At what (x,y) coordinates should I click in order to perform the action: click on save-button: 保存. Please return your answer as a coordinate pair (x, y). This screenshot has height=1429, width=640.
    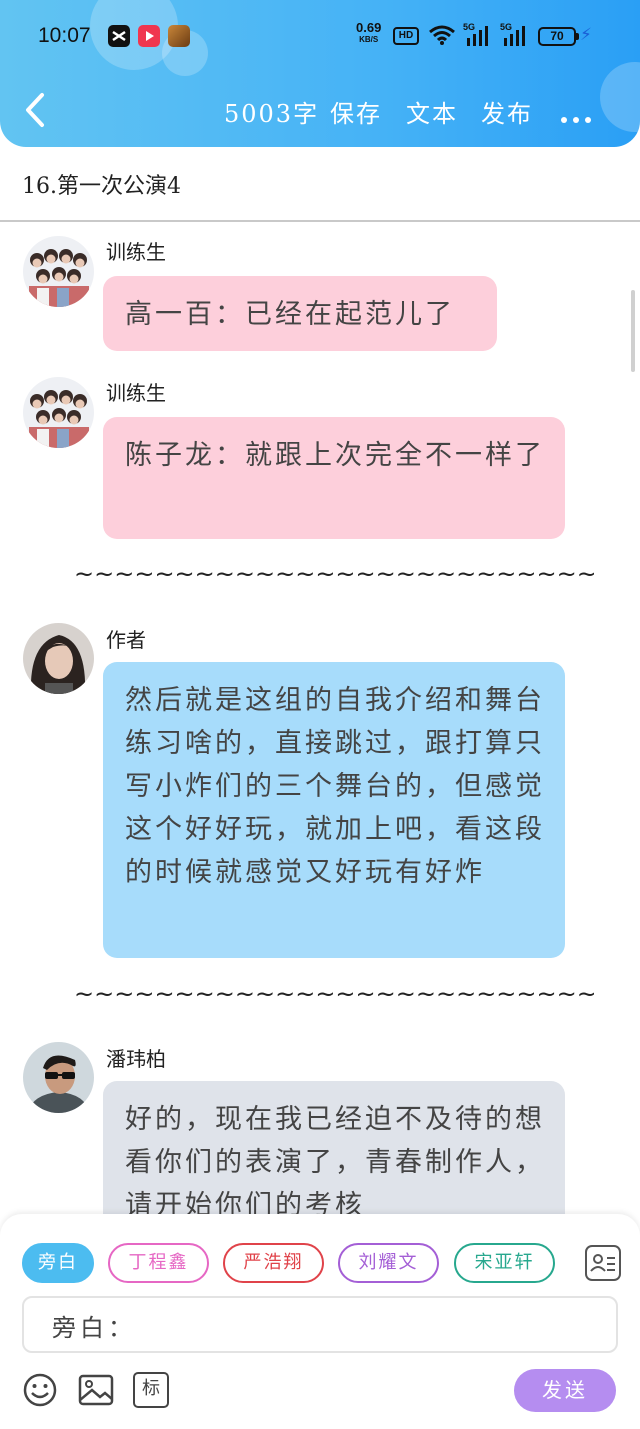
    Looking at the image, I should click on (356, 111).